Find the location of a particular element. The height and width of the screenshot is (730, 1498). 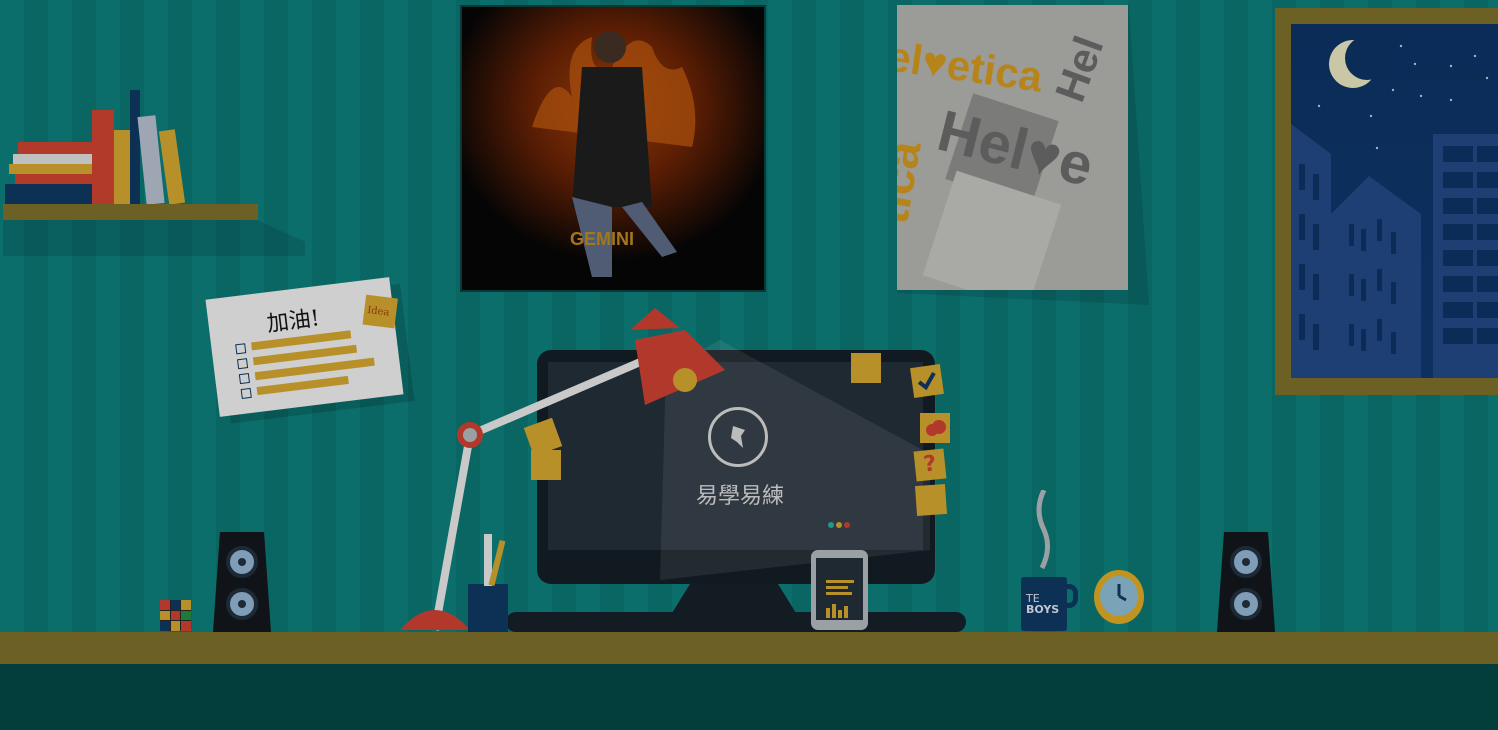

status-dots is located at coordinates (841, 526).